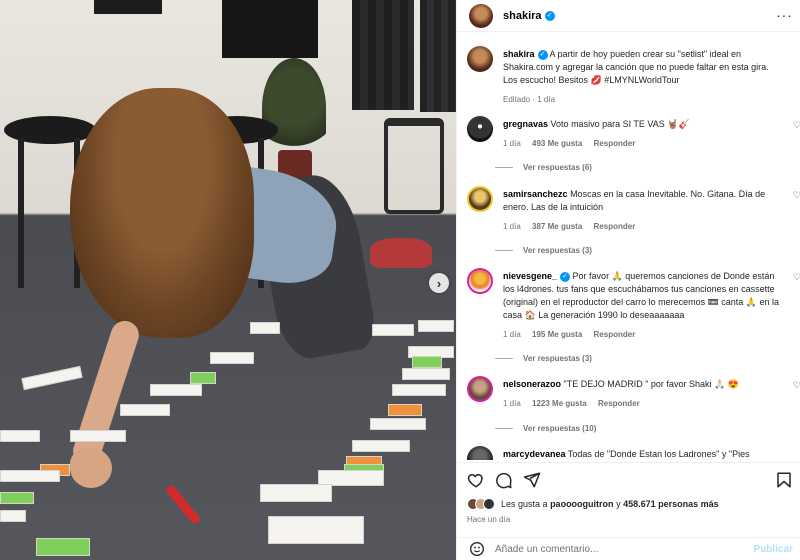  What do you see at coordinates (557, 143) in the screenshot?
I see `comment-likes: 493 Me gusta` at bounding box center [557, 143].